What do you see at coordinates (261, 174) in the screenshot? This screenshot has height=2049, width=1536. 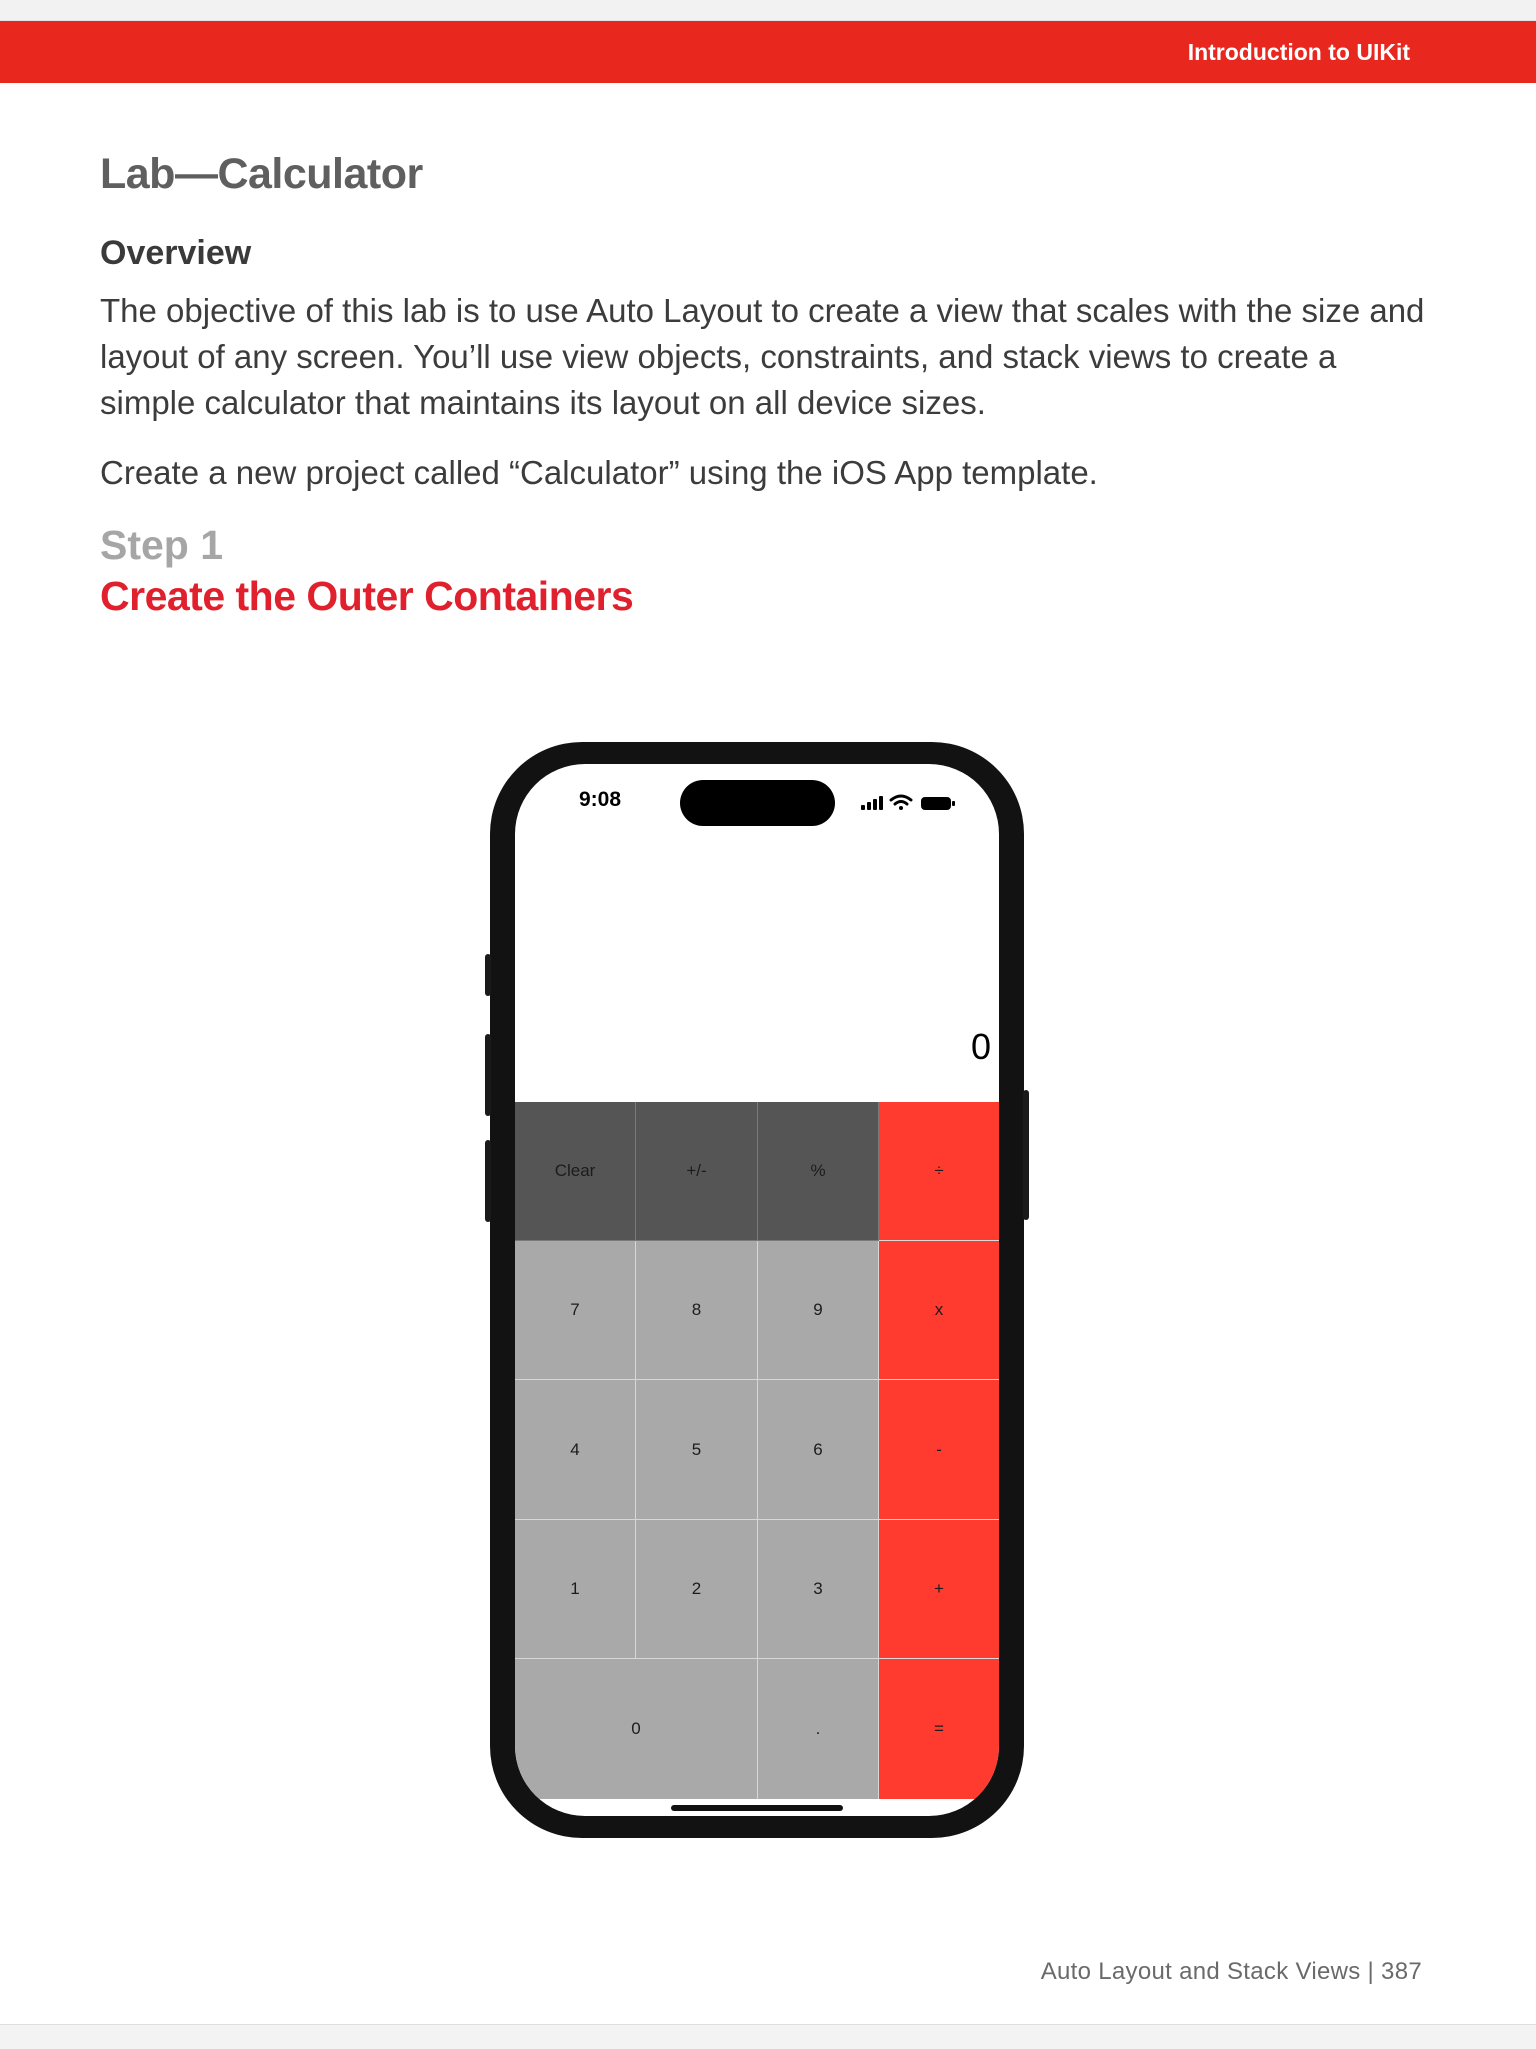 I see `lab-title: Lab—Calculator` at bounding box center [261, 174].